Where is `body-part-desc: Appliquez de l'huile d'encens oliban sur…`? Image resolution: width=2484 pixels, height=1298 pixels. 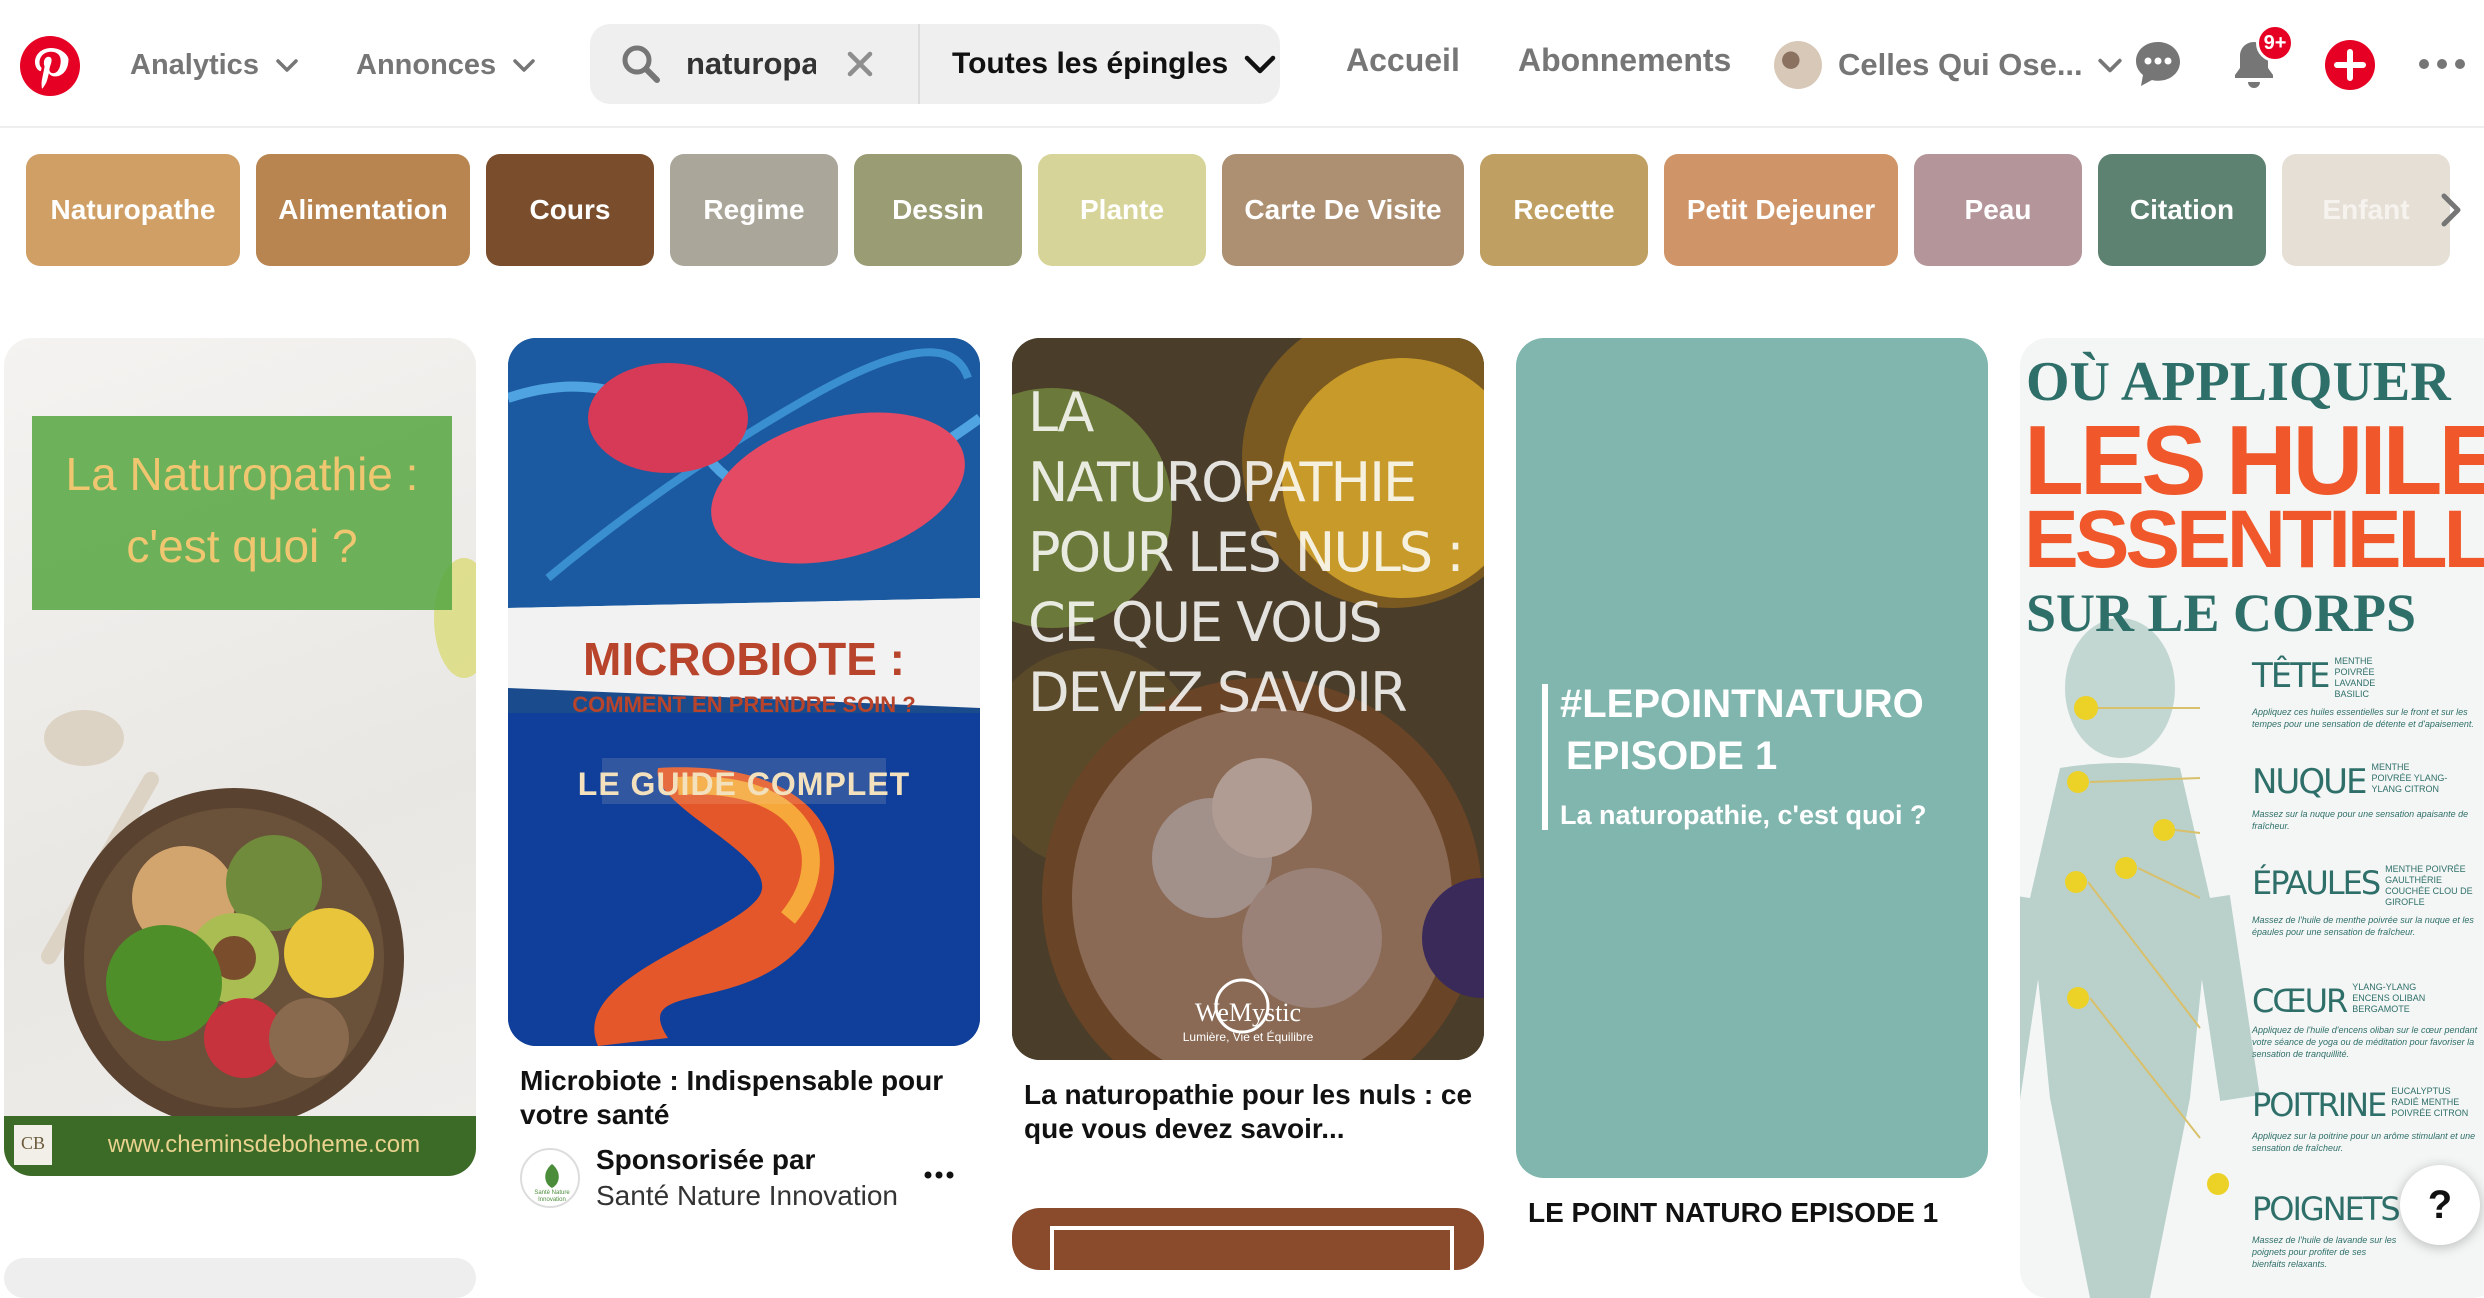
body-part-desc: Appliquez de l'huile d'encens oliban sur… is located at coordinates (2365, 1042).